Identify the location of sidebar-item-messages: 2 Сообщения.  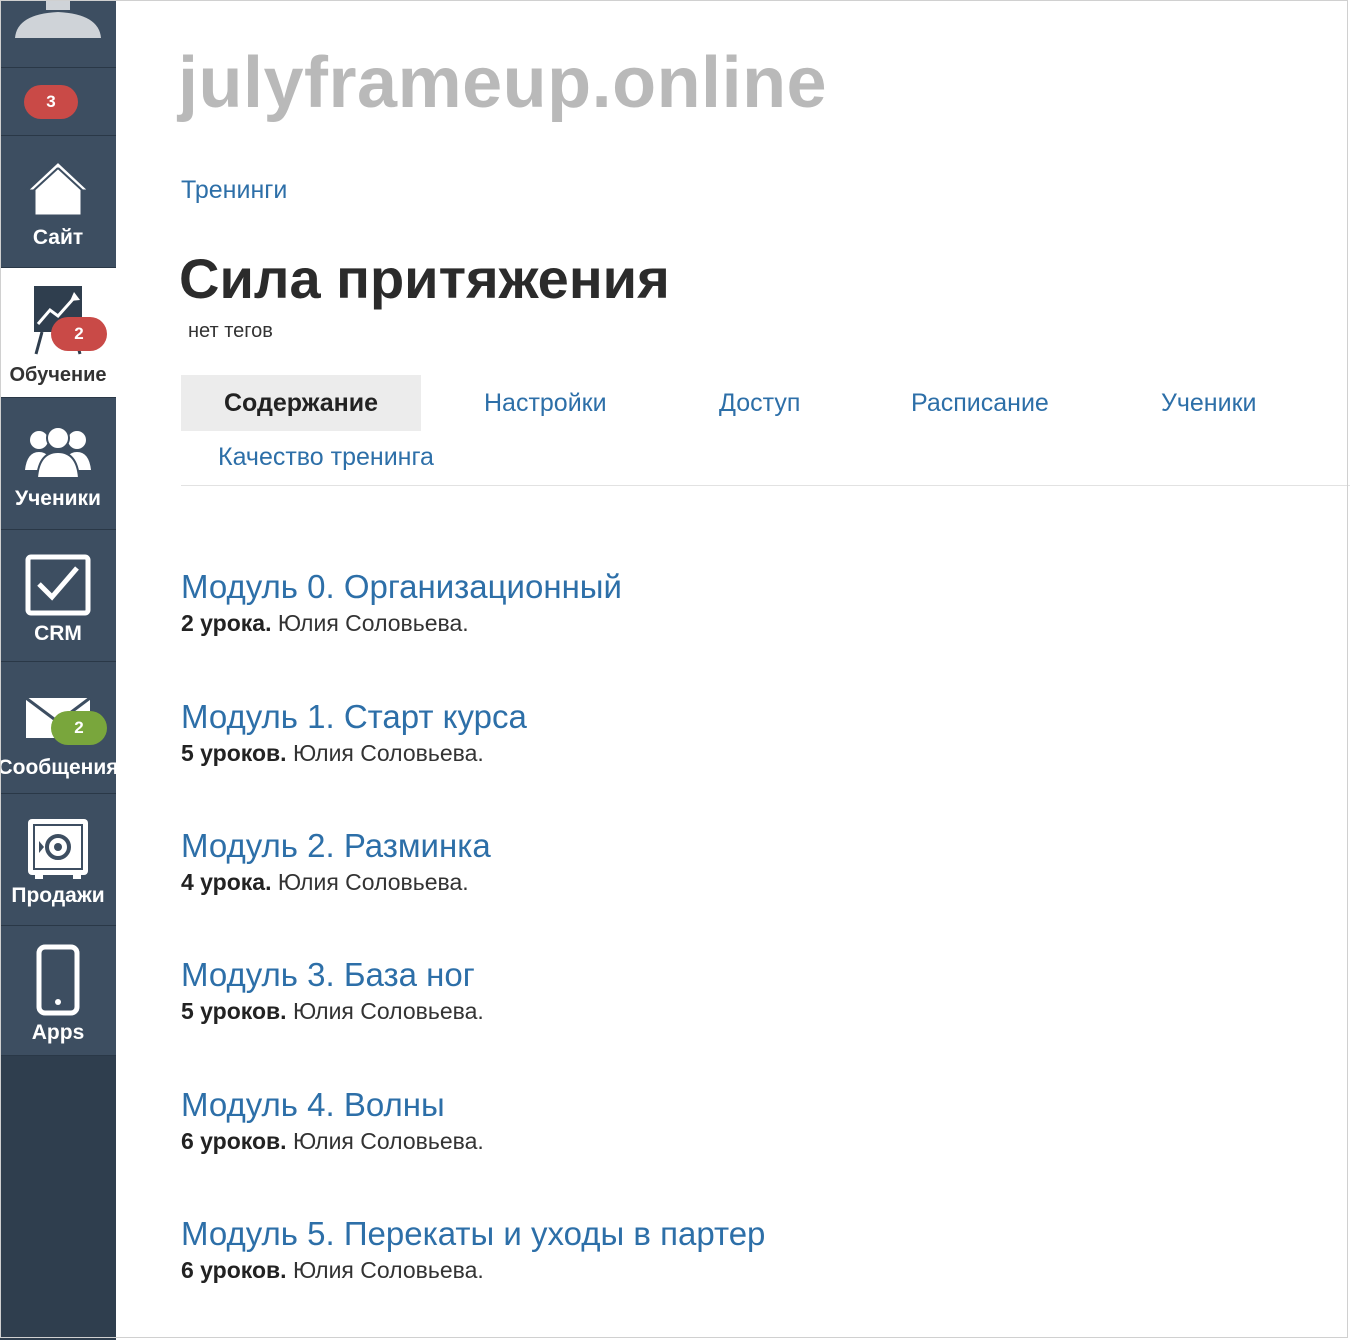
(58, 728).